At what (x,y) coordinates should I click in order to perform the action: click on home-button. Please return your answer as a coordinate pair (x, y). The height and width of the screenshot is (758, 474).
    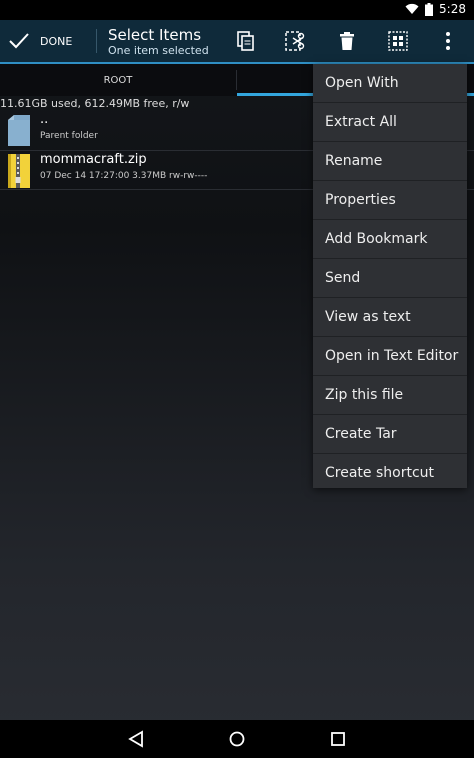
    Looking at the image, I should click on (237, 739).